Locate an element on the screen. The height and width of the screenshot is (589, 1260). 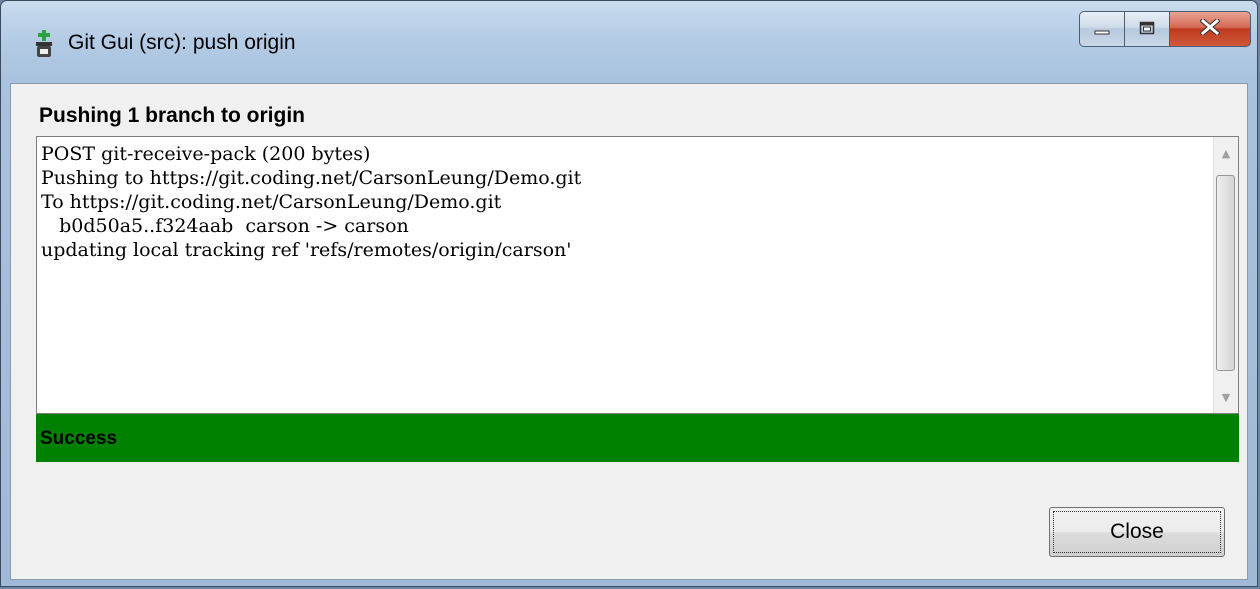
caption-buttons is located at coordinates (1165, 30).